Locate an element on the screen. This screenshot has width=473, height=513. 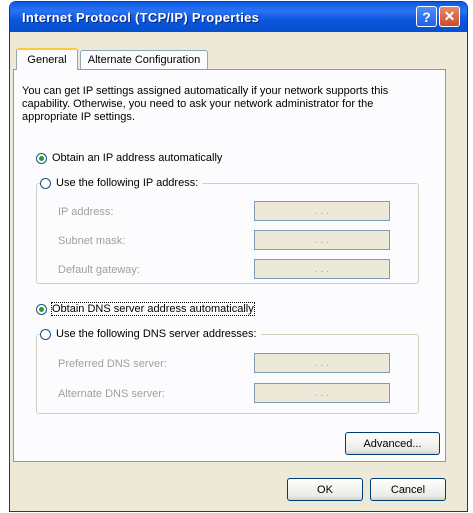
preferred-dns-label: Preferred DNS server: is located at coordinates (112, 364).